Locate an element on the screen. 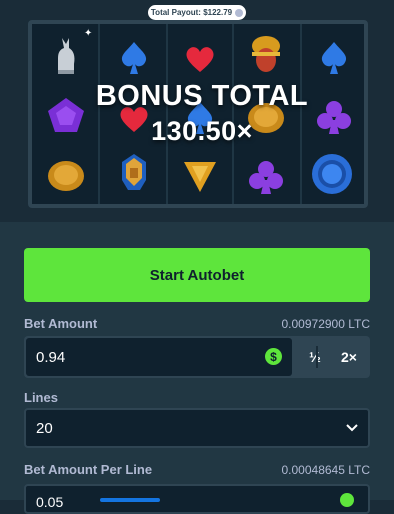  scarab-icon is located at coordinates (266, 54).